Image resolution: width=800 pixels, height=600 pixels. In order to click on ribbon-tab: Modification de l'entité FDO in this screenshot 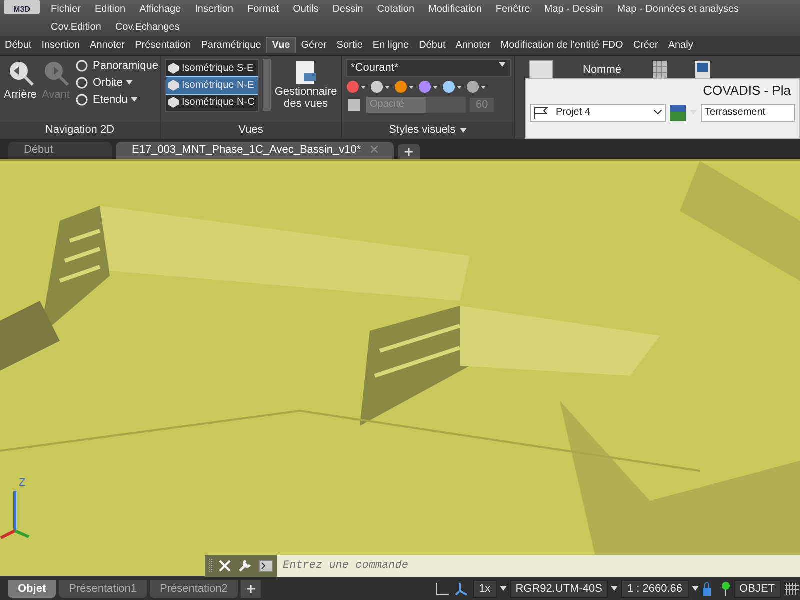, I will do `click(562, 45)`.